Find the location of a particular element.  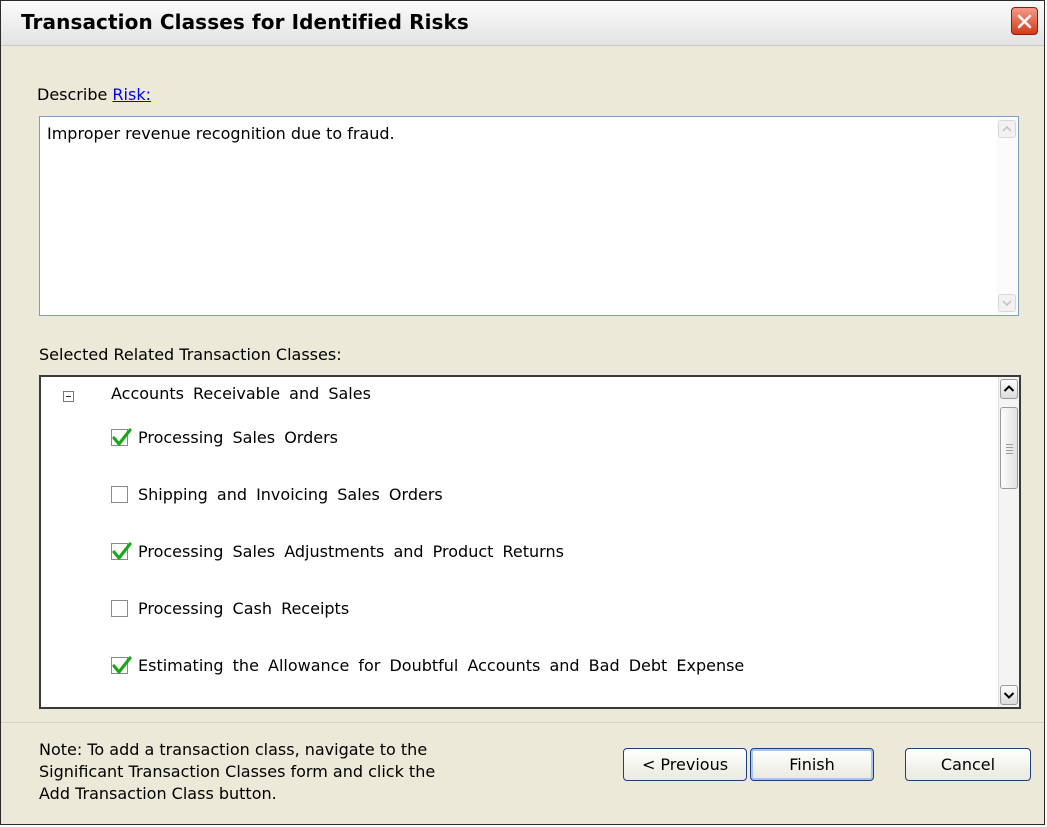

checkbox-cash-receipts is located at coordinates (119, 608).